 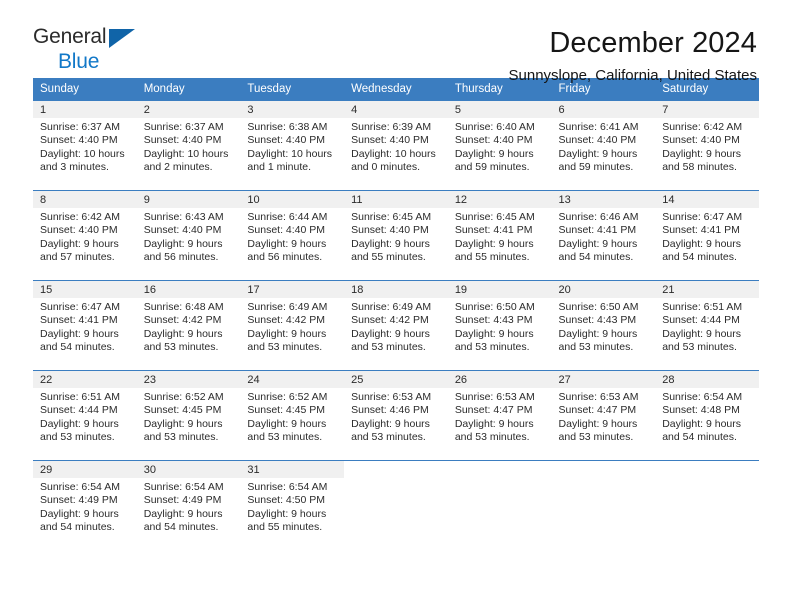 I want to click on day-cell-inner, so click(x=603, y=505).